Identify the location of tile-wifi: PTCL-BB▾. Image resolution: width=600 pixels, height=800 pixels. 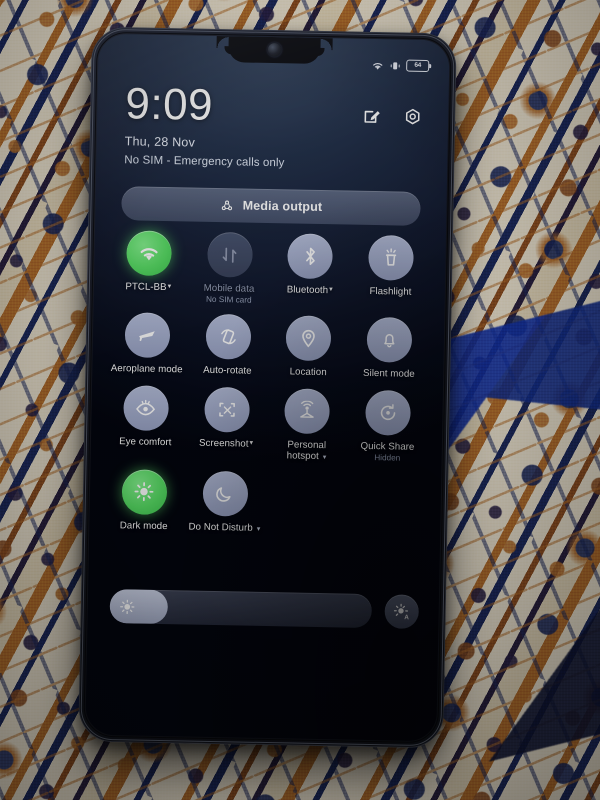
(149, 267).